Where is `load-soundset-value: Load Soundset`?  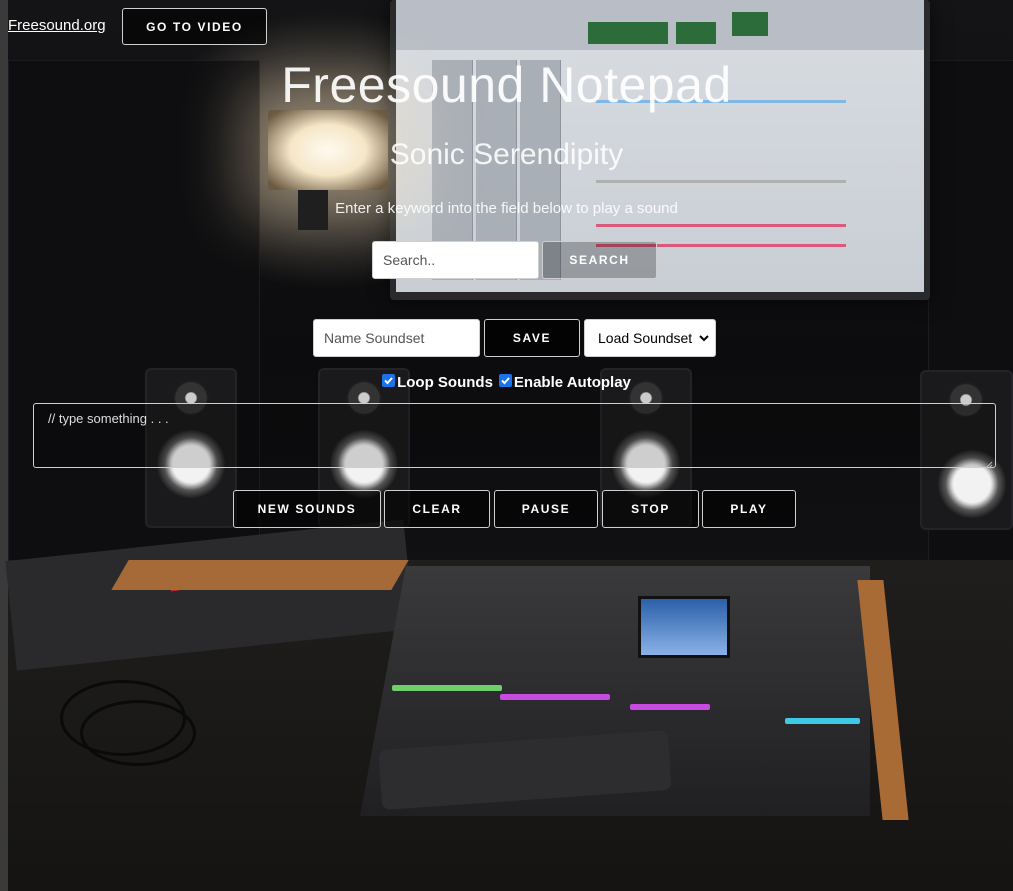
load-soundset-value: Load Soundset is located at coordinates (645, 338).